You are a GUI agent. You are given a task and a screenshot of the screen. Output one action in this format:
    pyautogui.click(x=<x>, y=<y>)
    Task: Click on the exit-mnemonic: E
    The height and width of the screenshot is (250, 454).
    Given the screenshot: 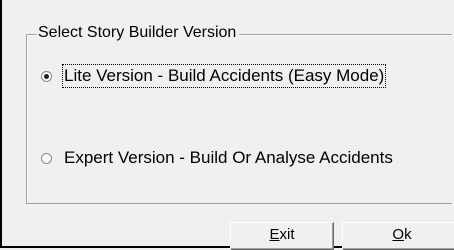 What is the action you would take?
    pyautogui.click(x=274, y=234)
    